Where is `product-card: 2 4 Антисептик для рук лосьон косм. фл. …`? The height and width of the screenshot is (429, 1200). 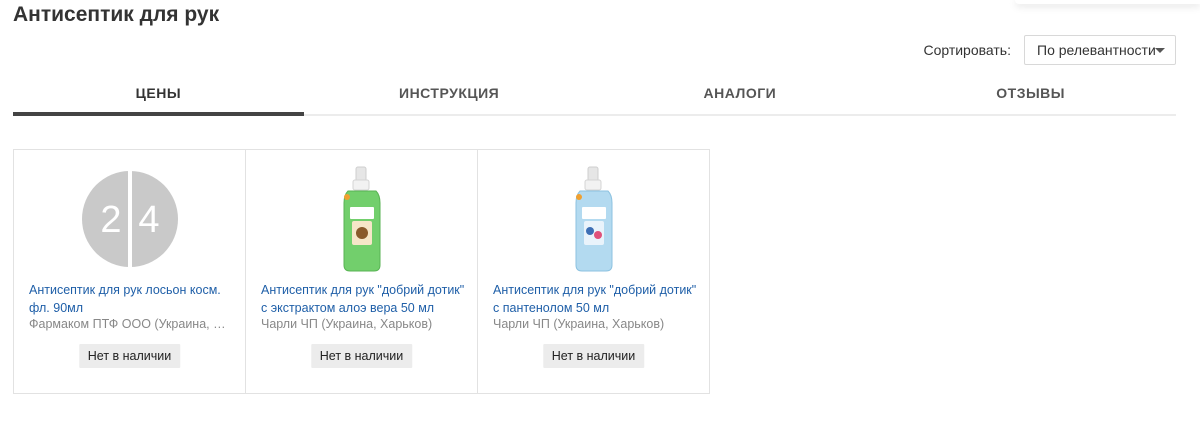 product-card: 2 4 Антисептик для рук лосьон косм. фл. … is located at coordinates (129, 271).